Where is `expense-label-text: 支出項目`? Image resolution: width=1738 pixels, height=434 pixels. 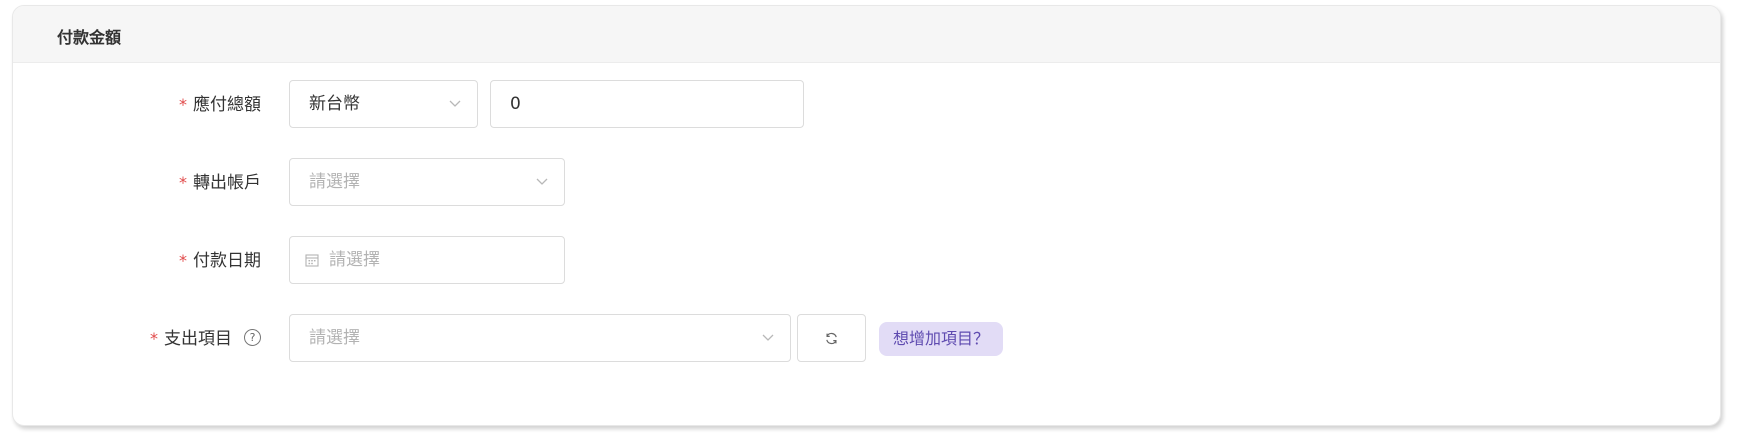 expense-label-text: 支出項目 is located at coordinates (198, 339).